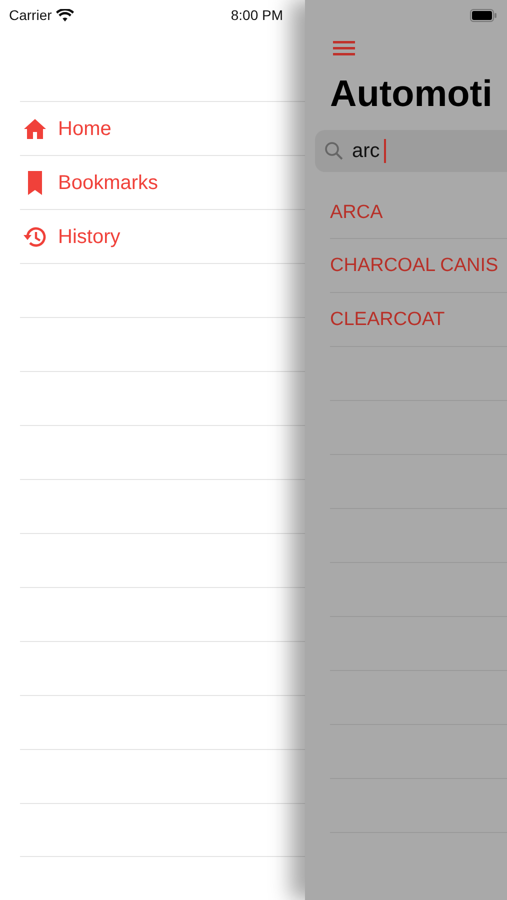 This screenshot has height=900, width=507. Describe the element at coordinates (85, 129) in the screenshot. I see `menu-item: Home` at that location.